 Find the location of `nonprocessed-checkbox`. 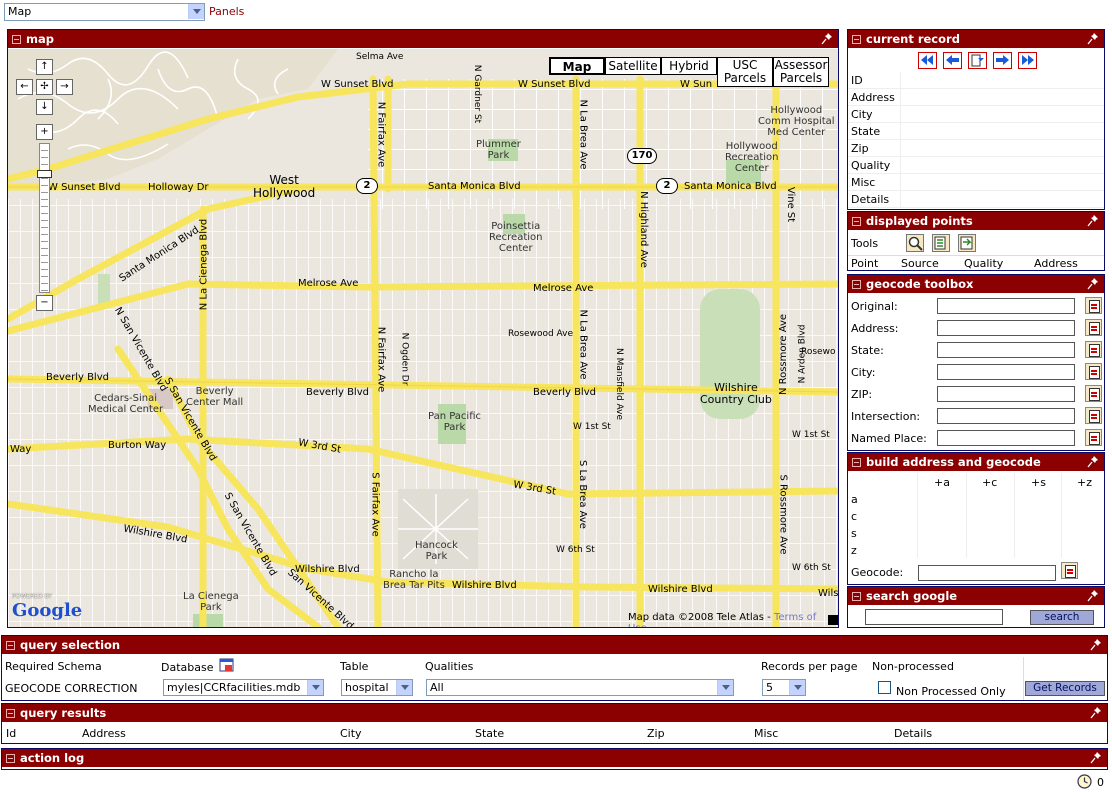

nonprocessed-checkbox is located at coordinates (884, 687).